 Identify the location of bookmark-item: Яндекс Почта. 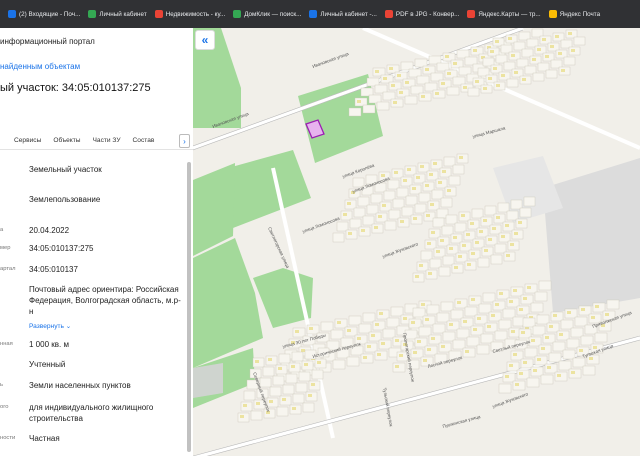
(574, 14).